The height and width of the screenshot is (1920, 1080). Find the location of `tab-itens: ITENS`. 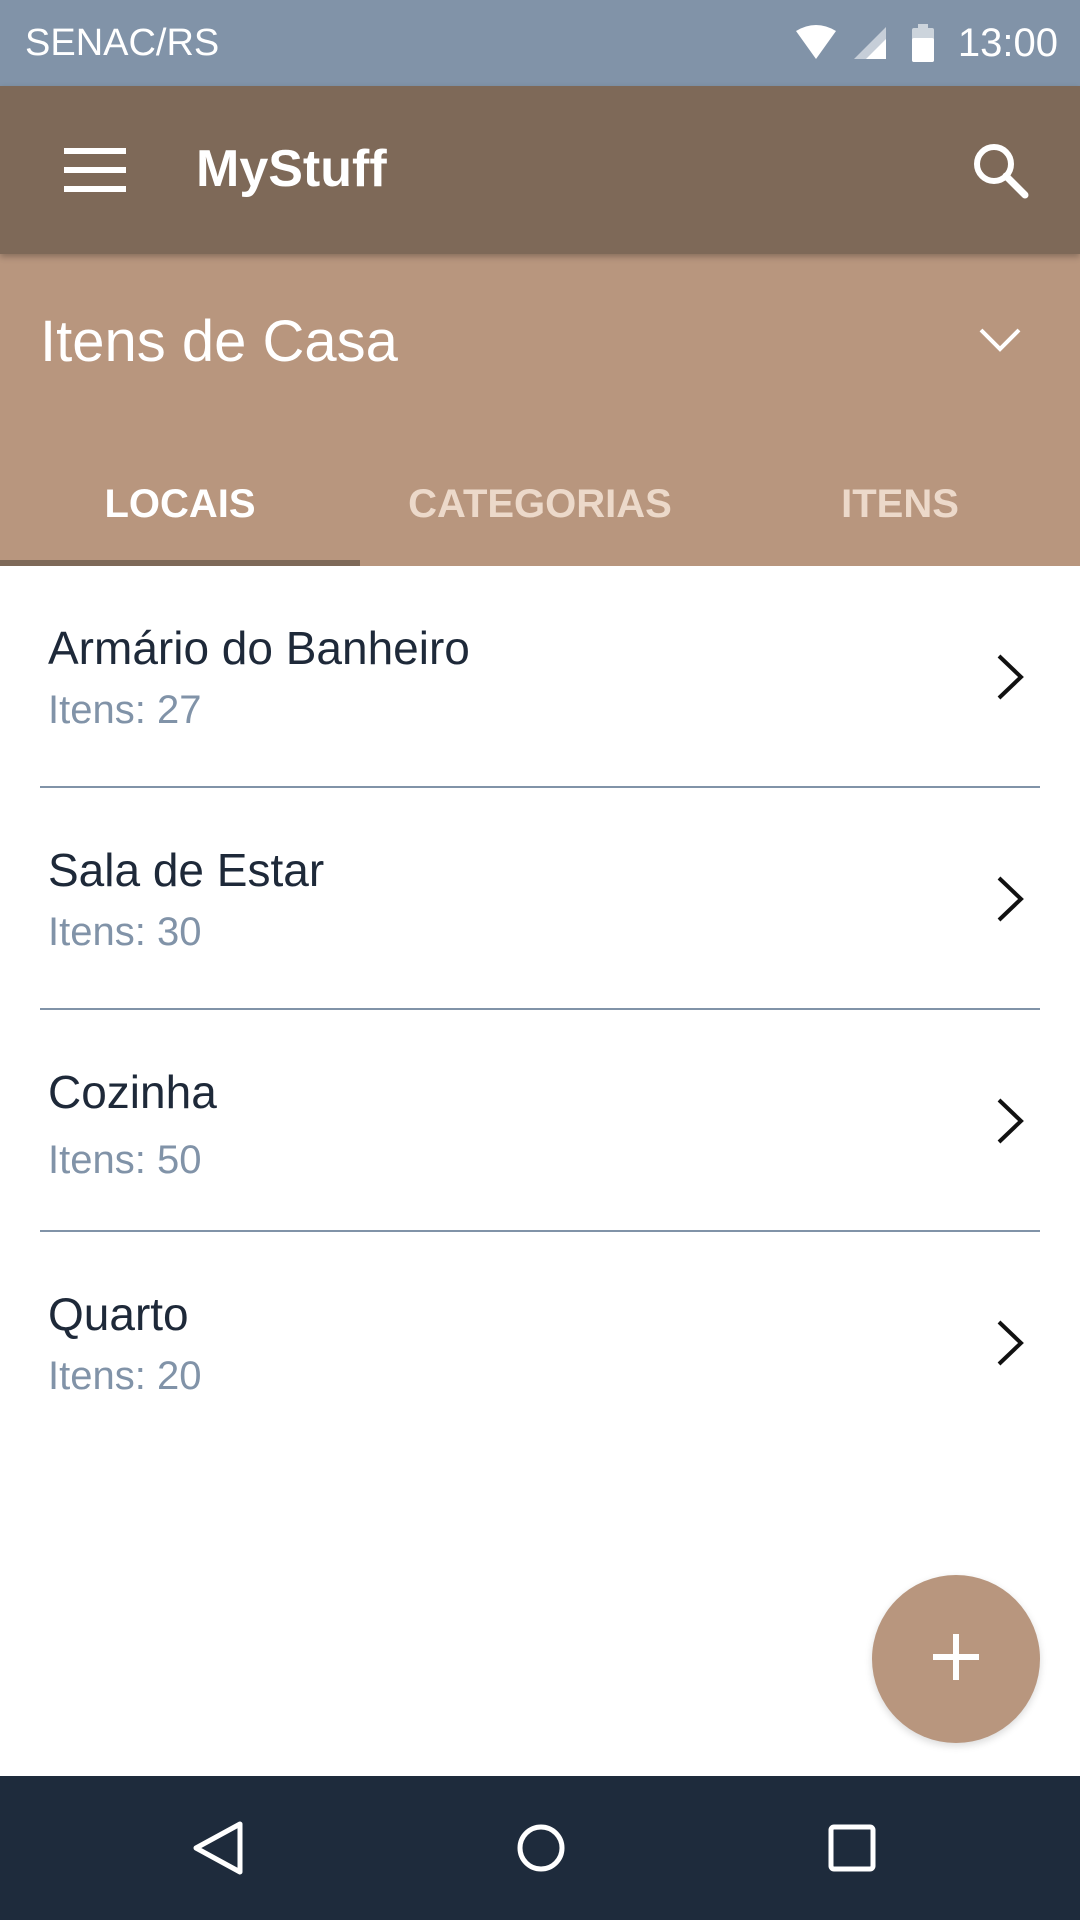

tab-itens: ITENS is located at coordinates (900, 504).